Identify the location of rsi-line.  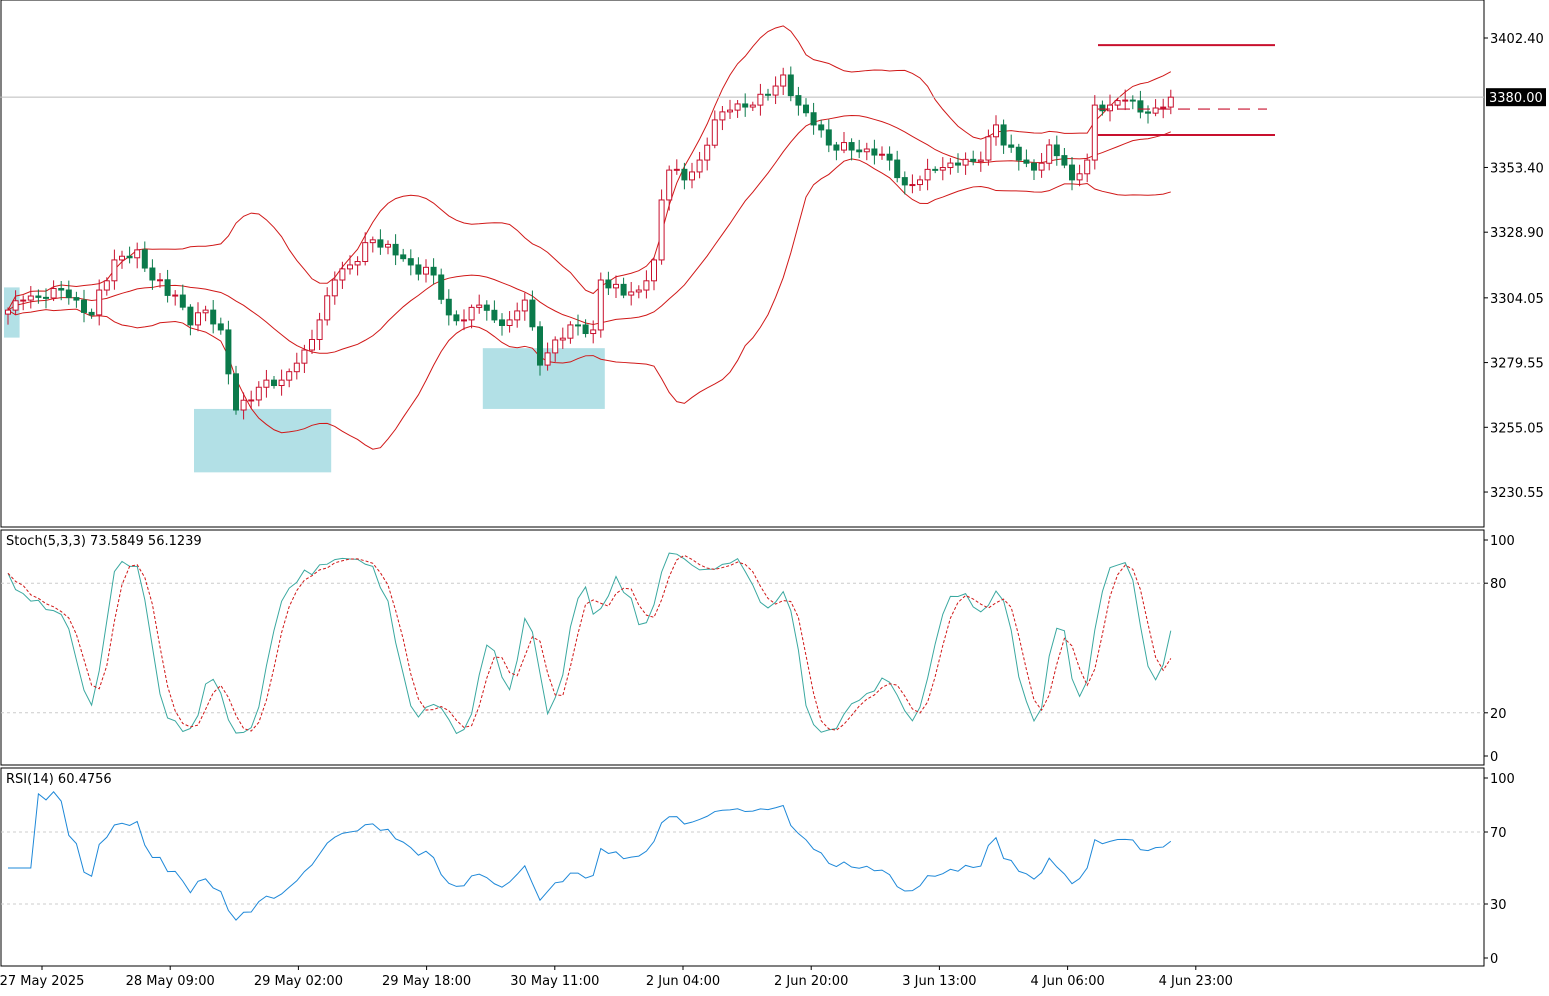
(590, 856).